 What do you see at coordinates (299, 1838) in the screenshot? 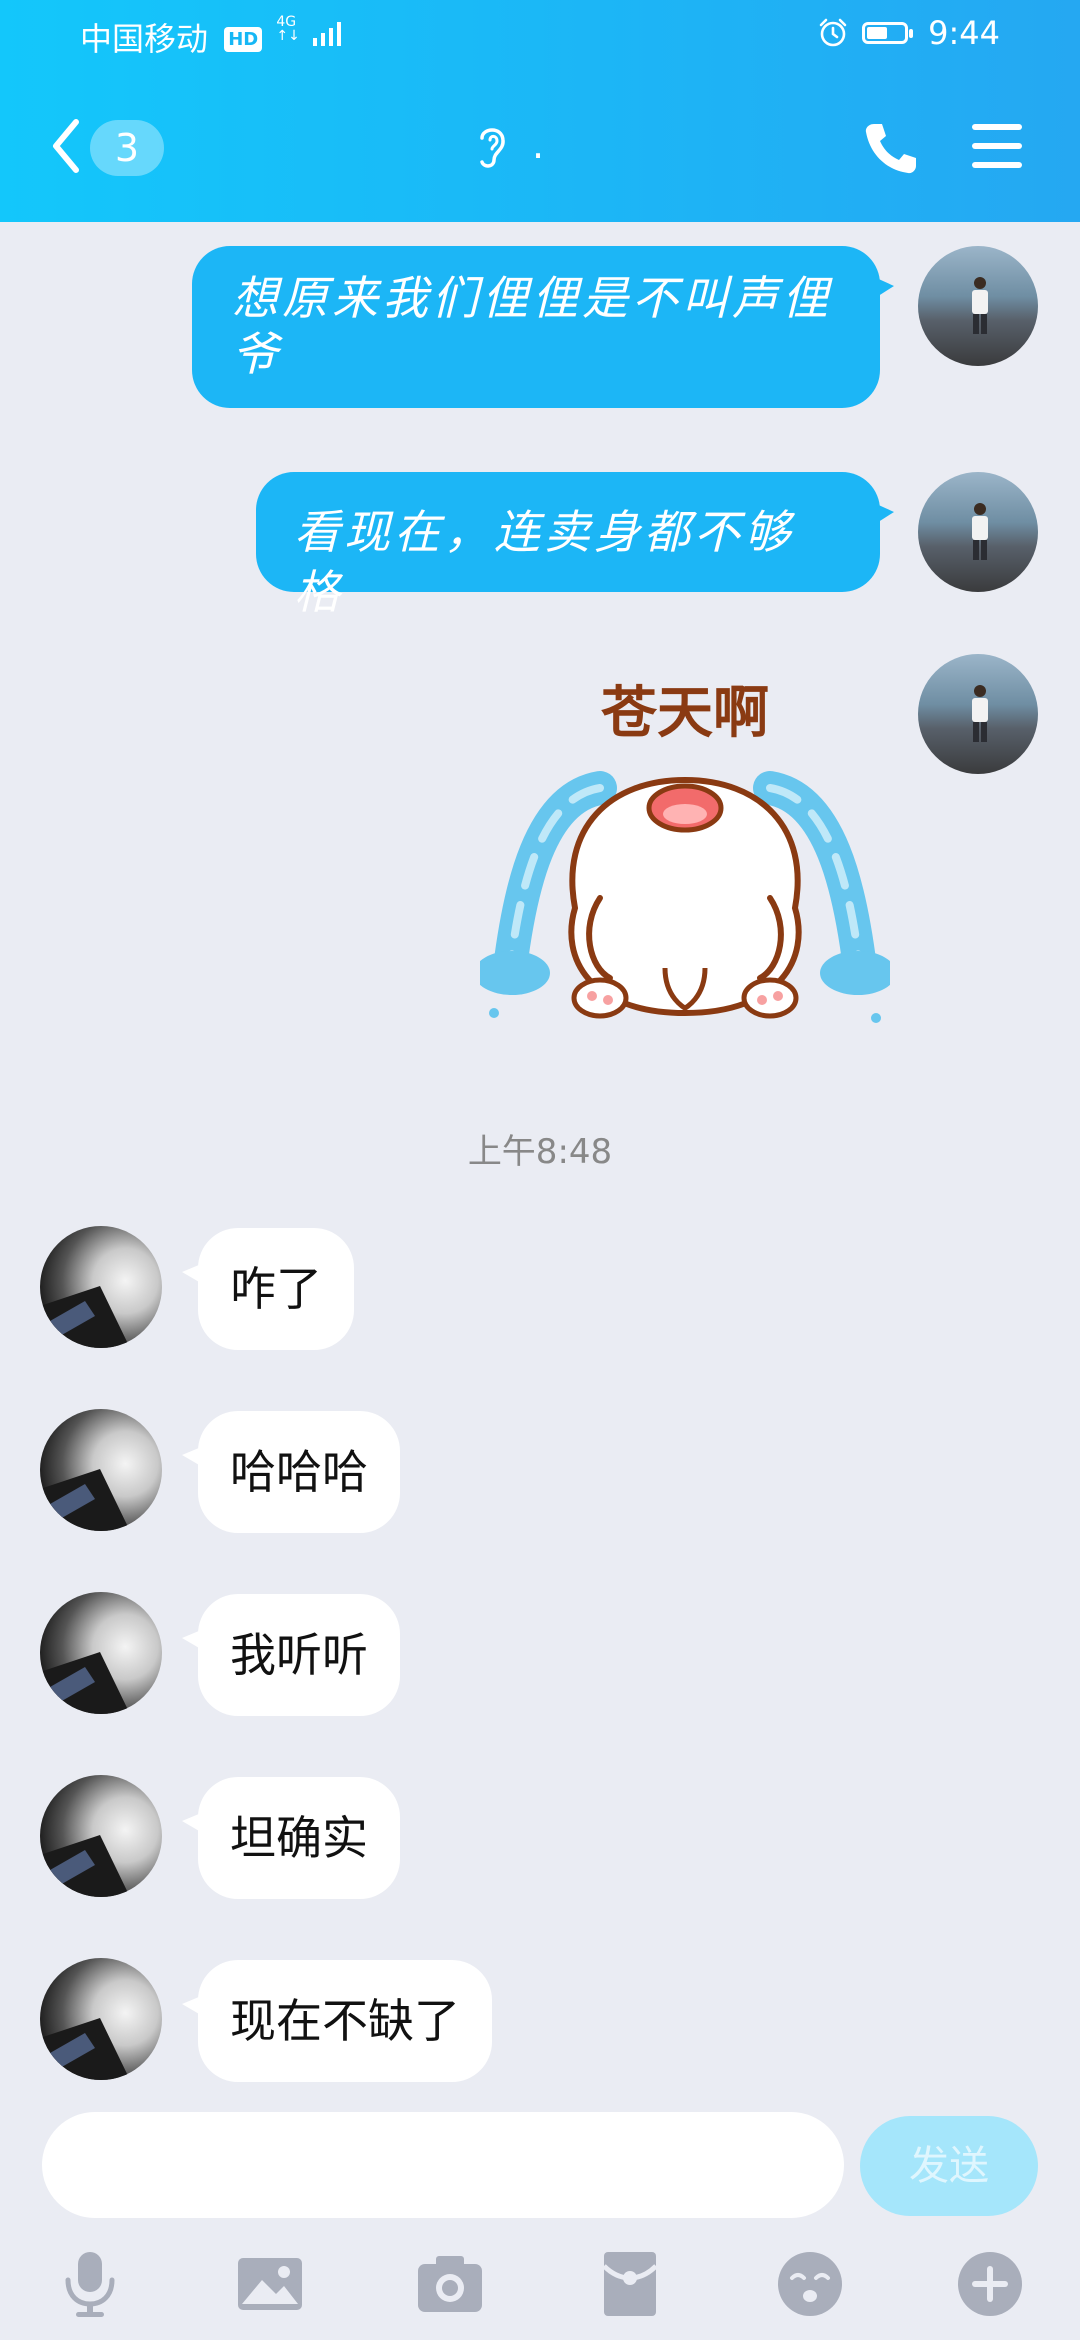
I see `message-text: 坦确实` at bounding box center [299, 1838].